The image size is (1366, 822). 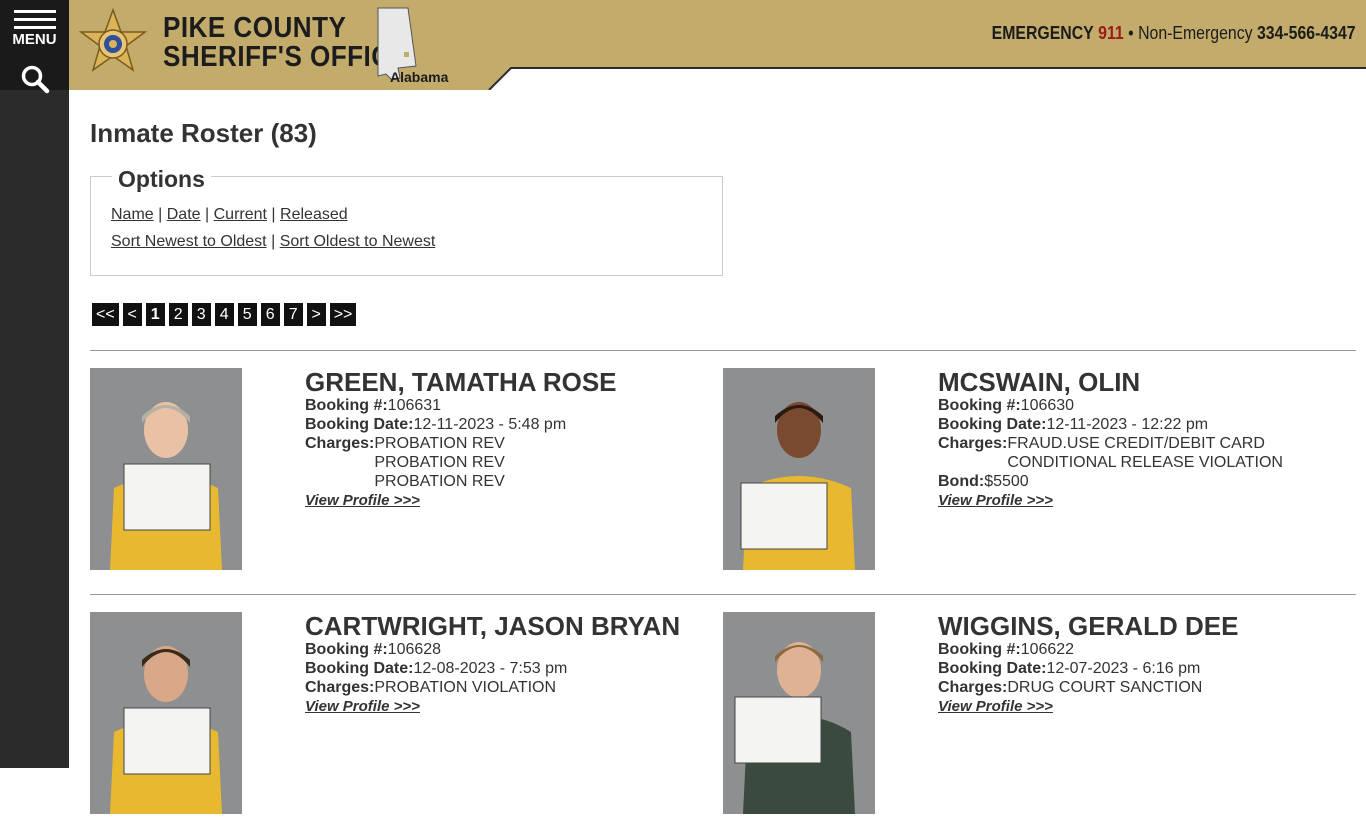 What do you see at coordinates (113, 44) in the screenshot?
I see `sheriff-star-icon` at bounding box center [113, 44].